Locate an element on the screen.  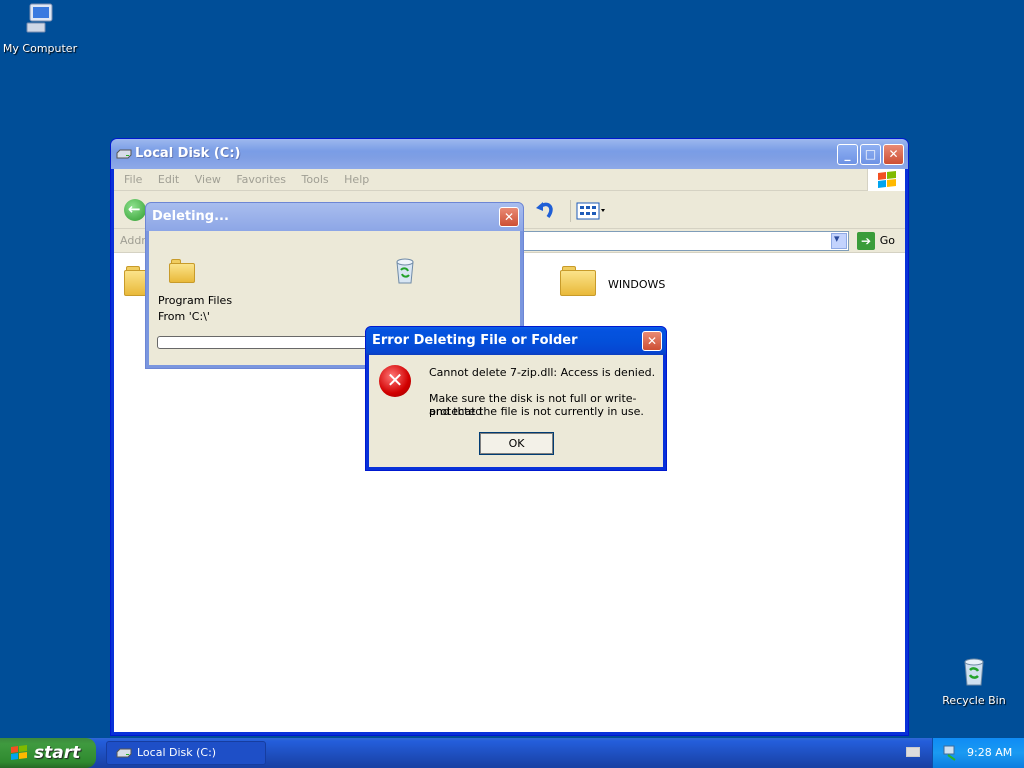
close-button: ✕ is located at coordinates (893, 154).